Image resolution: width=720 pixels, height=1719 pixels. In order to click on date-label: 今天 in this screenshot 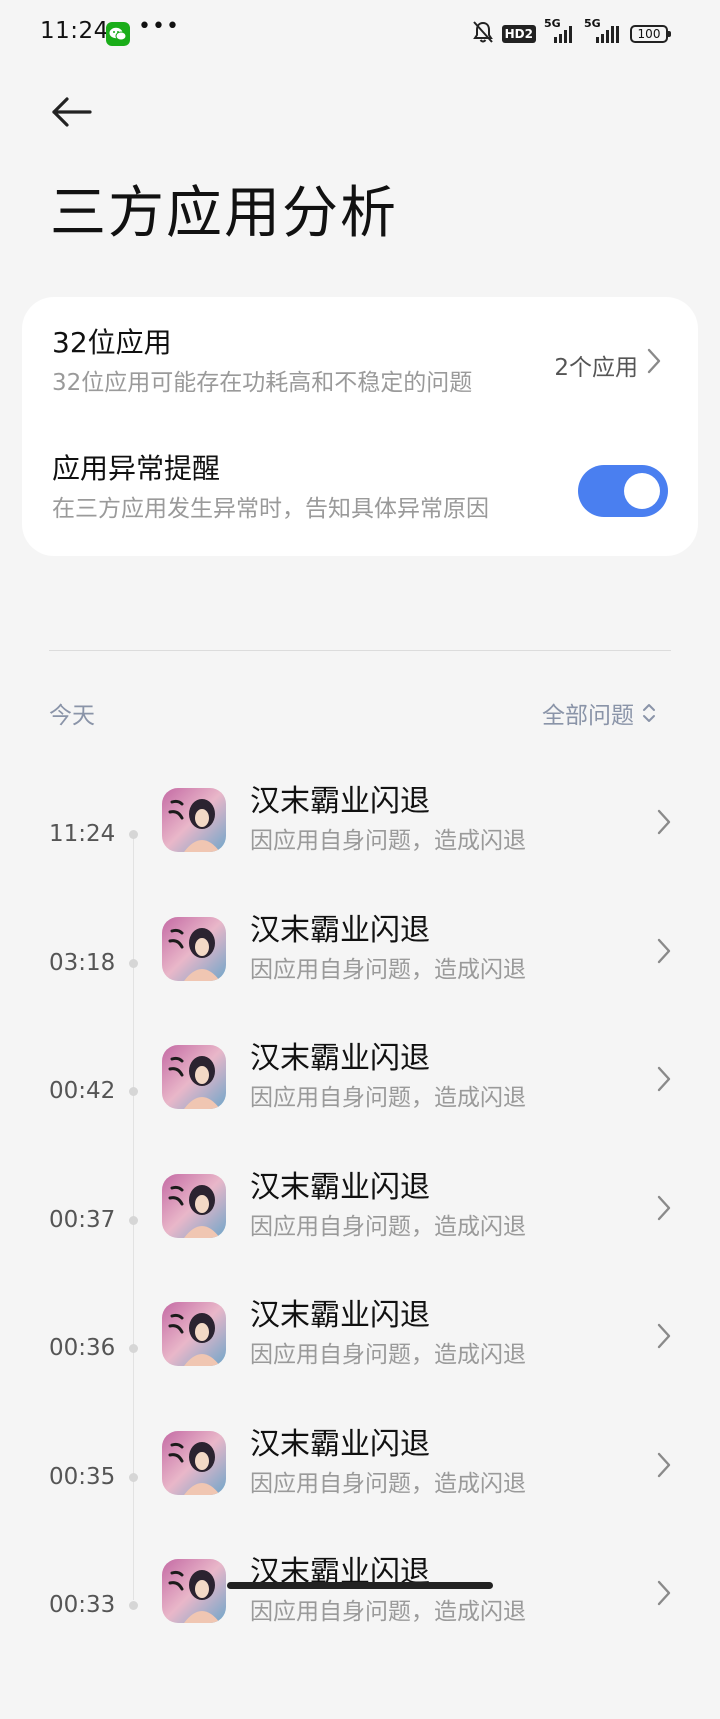, I will do `click(72, 716)`.